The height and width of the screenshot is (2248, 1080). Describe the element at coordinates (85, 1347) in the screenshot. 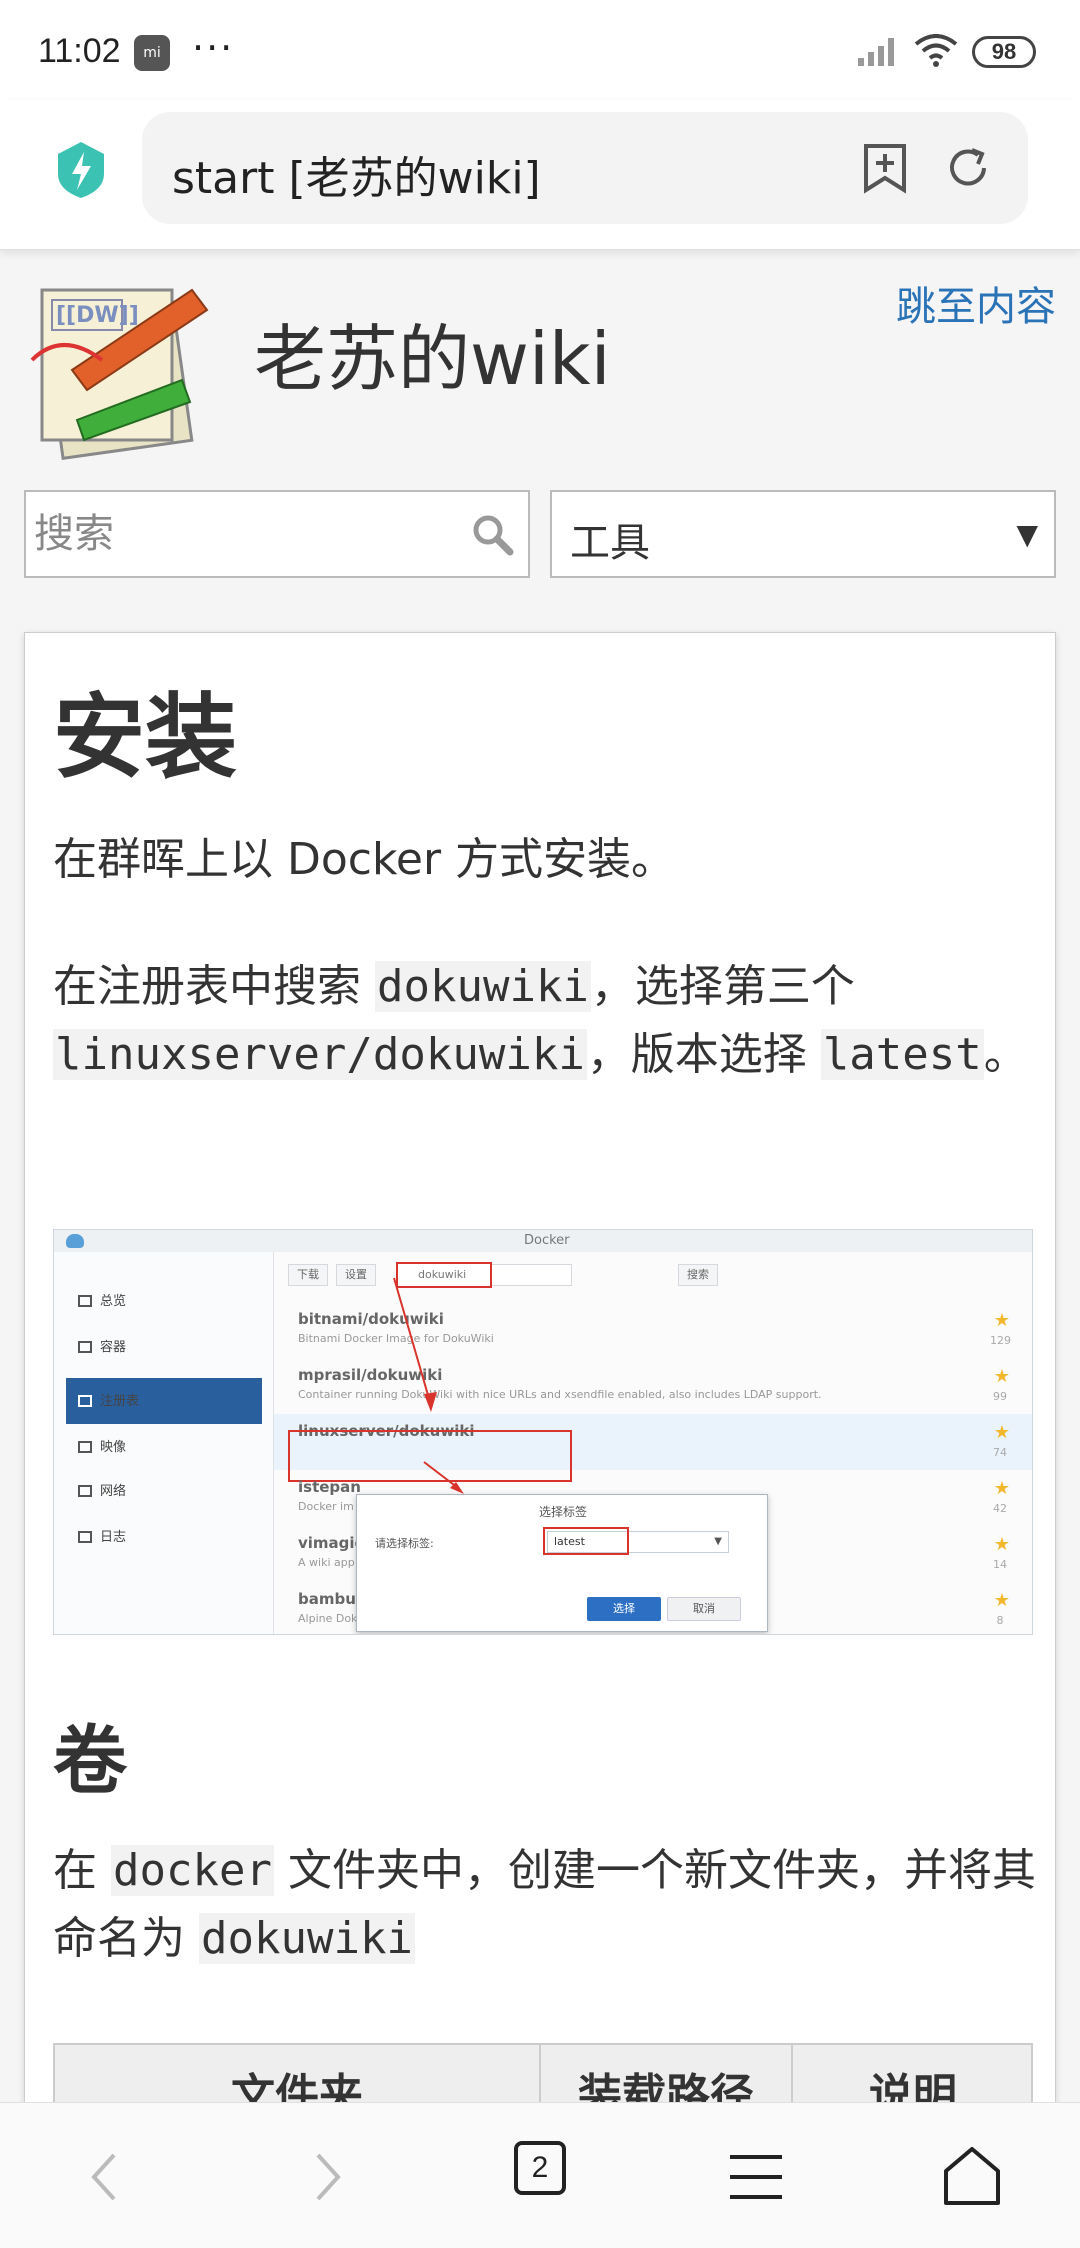

I see `container-icon` at that location.